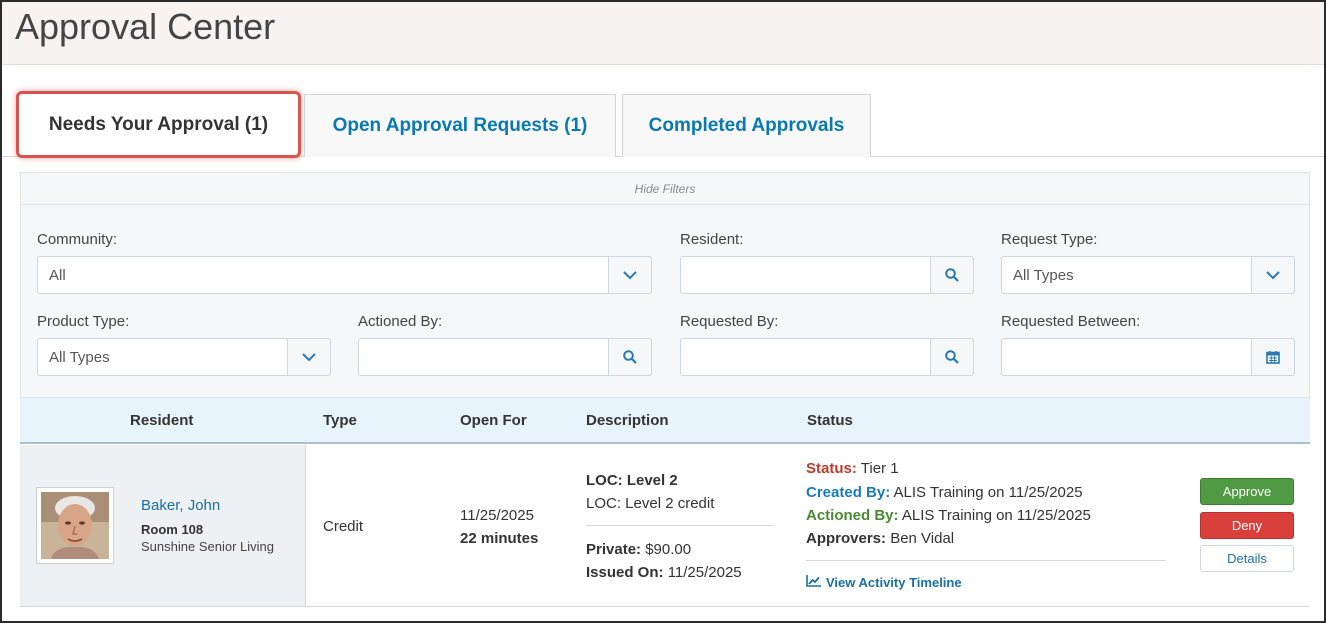 Image resolution: width=1326 pixels, height=623 pixels. Describe the element at coordinates (830, 420) in the screenshot. I see `column-header-status: Status` at that location.